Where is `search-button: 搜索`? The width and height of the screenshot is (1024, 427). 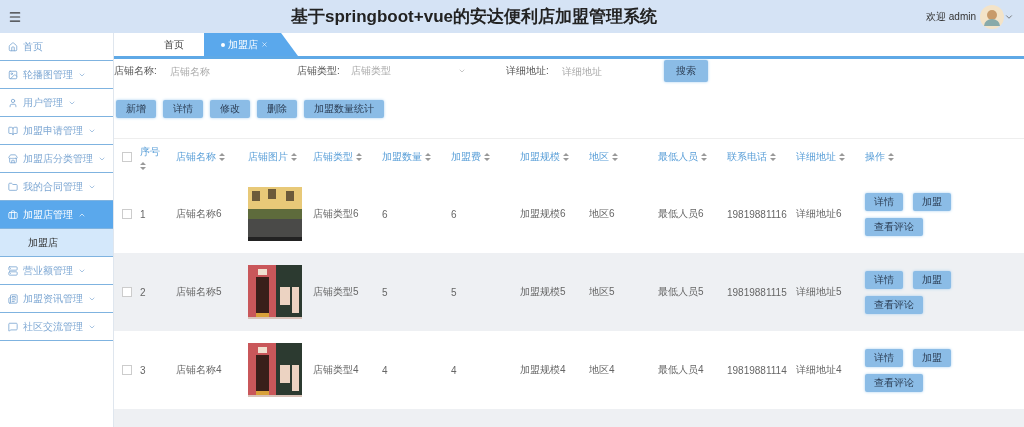
search-button: 搜索 is located at coordinates (686, 71).